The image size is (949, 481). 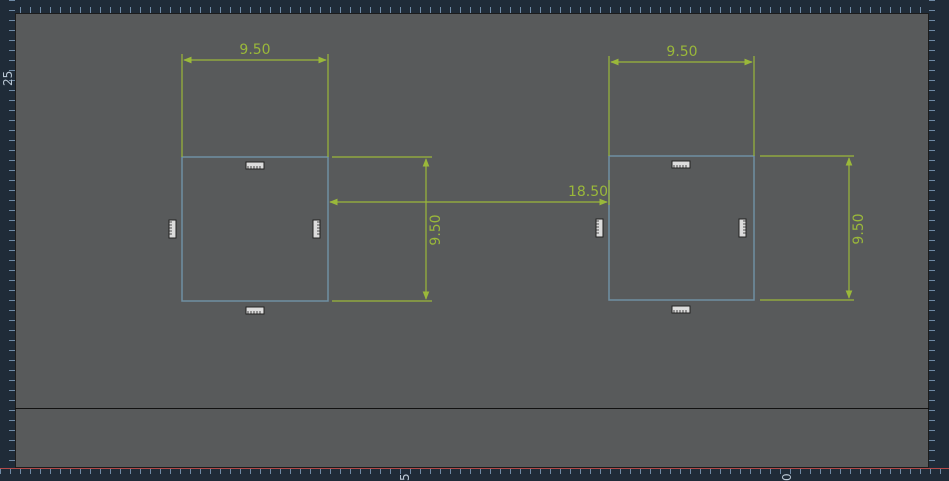 What do you see at coordinates (436, 229) in the screenshot?
I see `left-height-dimension-label: 9.50` at bounding box center [436, 229].